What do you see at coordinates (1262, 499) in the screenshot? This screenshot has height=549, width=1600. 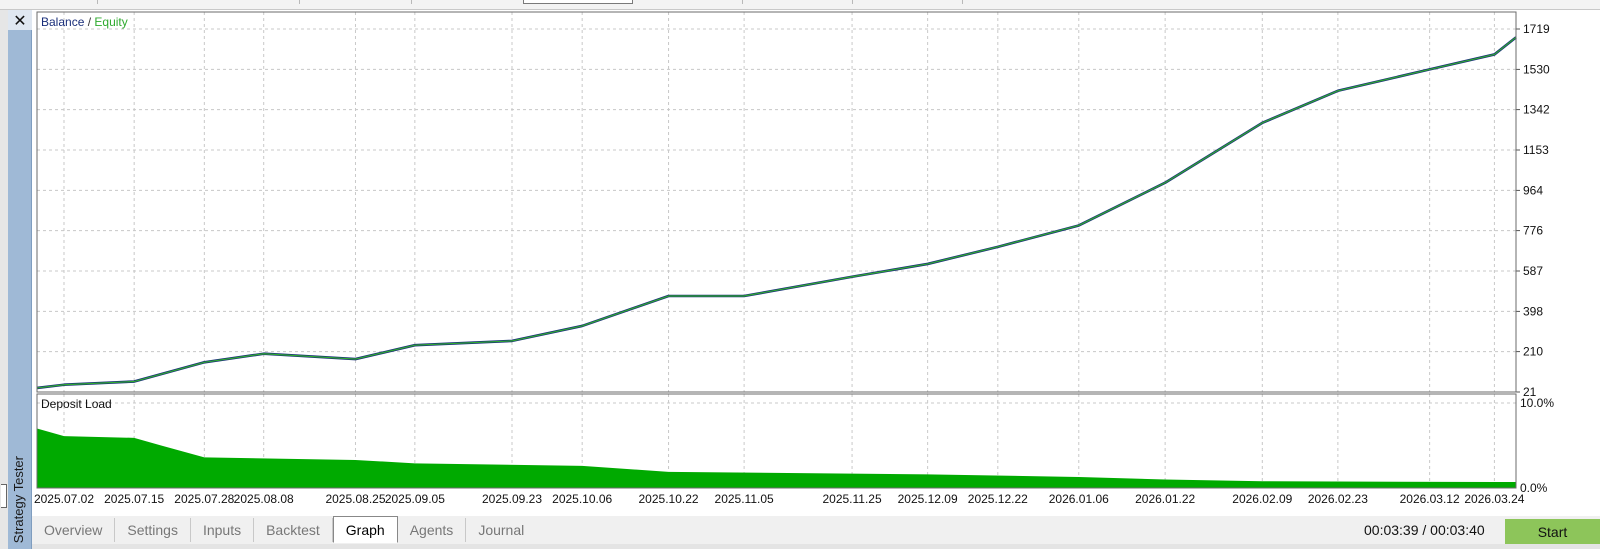 I see `x-tick-label: 2026.02.09` at bounding box center [1262, 499].